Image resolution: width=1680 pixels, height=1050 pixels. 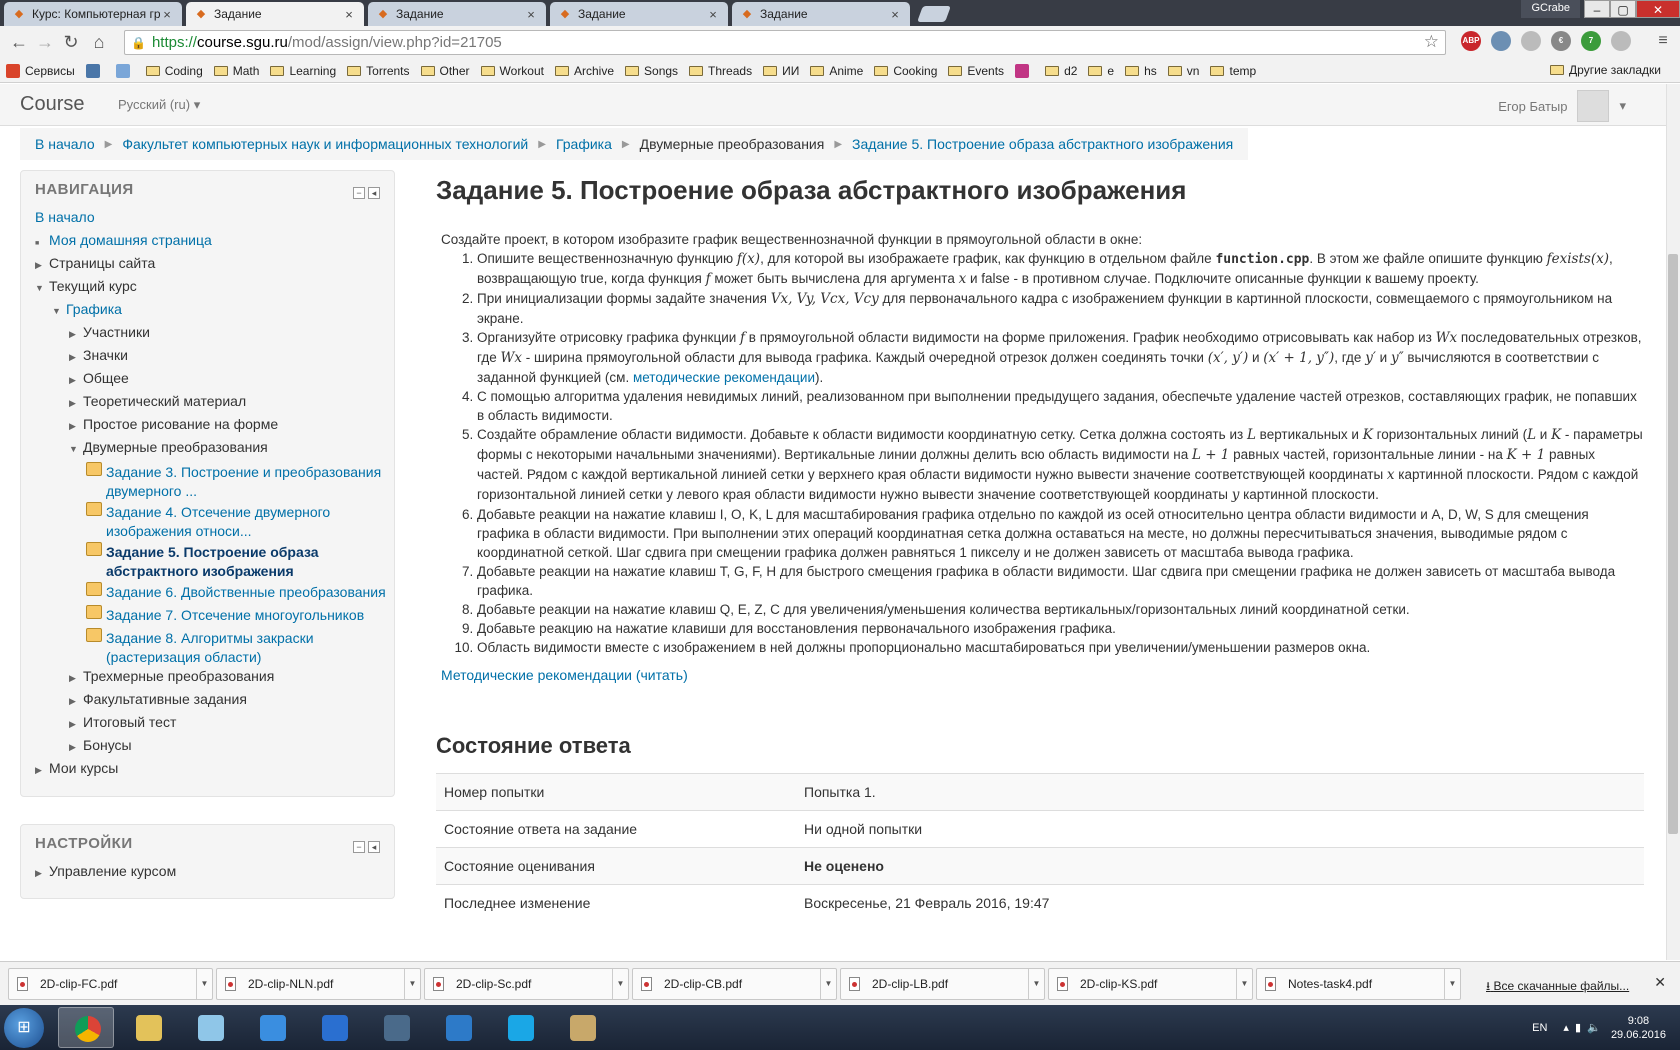 I want to click on nav-my-courses: ▶ Мои курсы, so click(x=207, y=768).